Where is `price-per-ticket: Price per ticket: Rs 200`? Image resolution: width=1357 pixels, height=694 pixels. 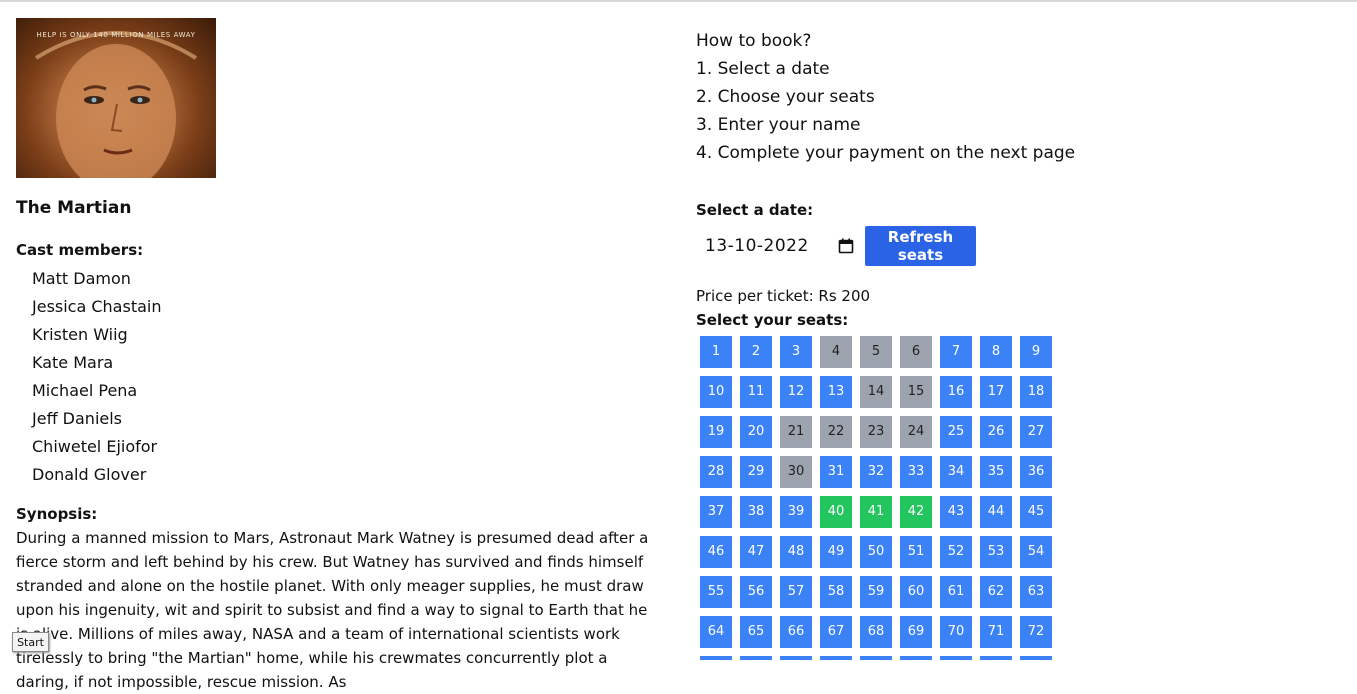 price-per-ticket: Price per ticket: Rs 200 is located at coordinates (783, 296).